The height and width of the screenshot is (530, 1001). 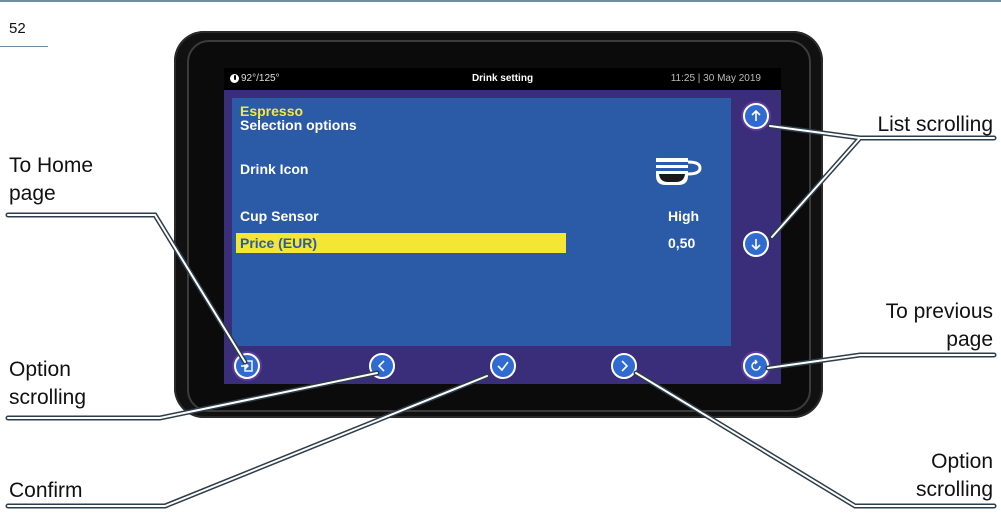 What do you see at coordinates (278, 243) in the screenshot?
I see `setting-label-price: Price (EUR)` at bounding box center [278, 243].